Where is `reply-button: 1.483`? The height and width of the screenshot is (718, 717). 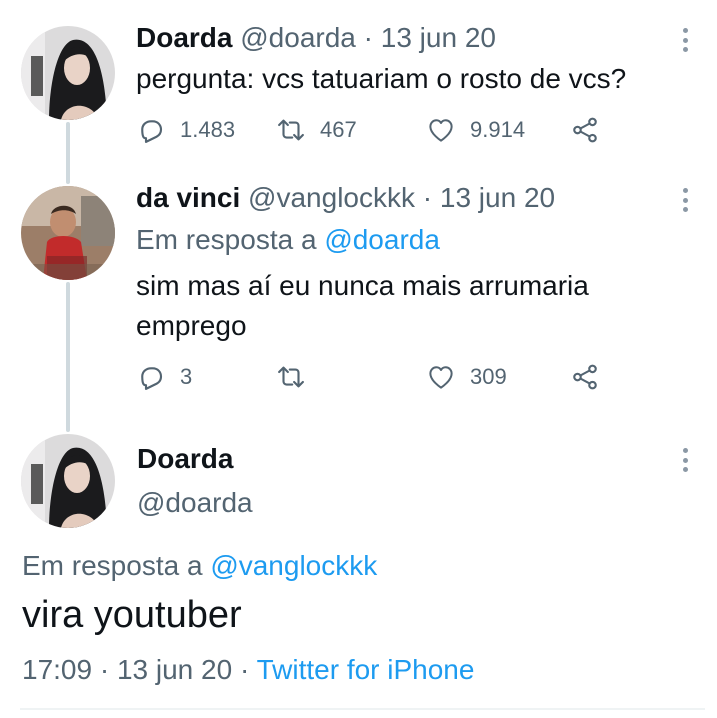
reply-button: 1.483 is located at coordinates (185, 130).